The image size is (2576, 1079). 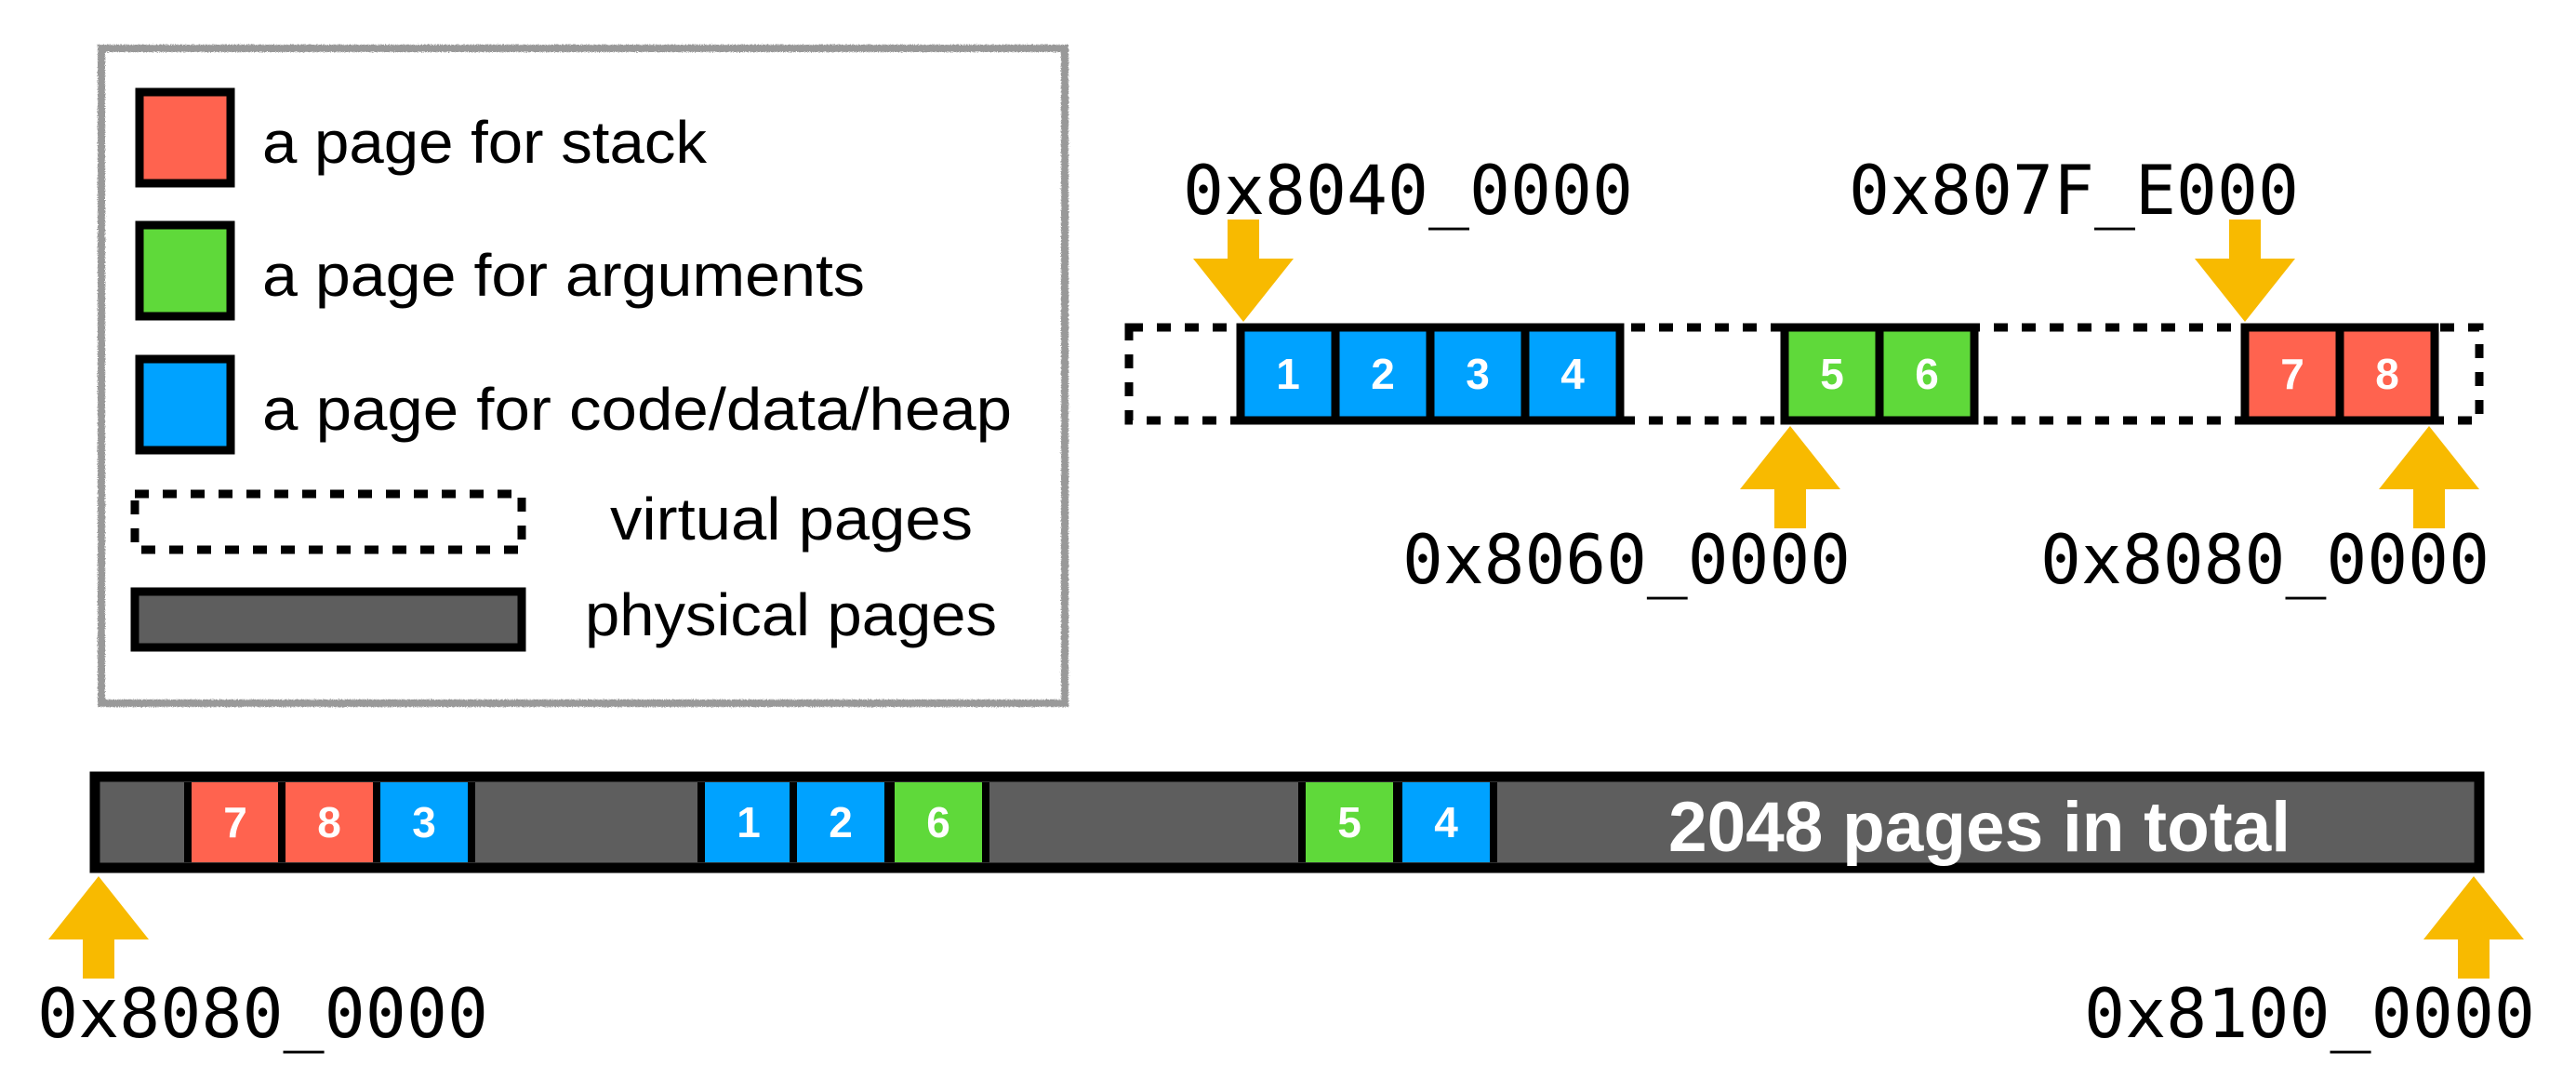 What do you see at coordinates (1288, 374) in the screenshot?
I see `virtual-page-number: 1` at bounding box center [1288, 374].